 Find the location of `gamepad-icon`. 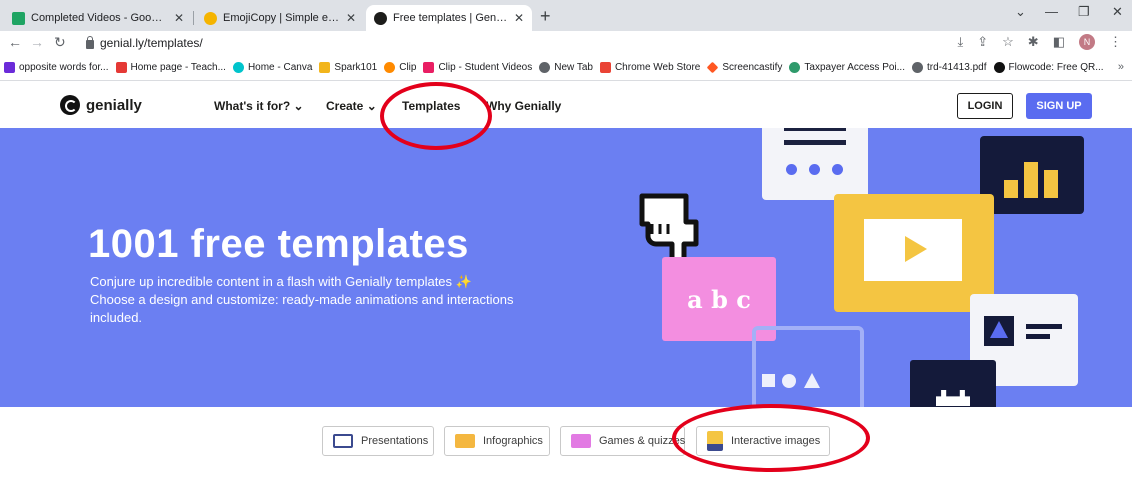

gamepad-icon is located at coordinates (581, 441).